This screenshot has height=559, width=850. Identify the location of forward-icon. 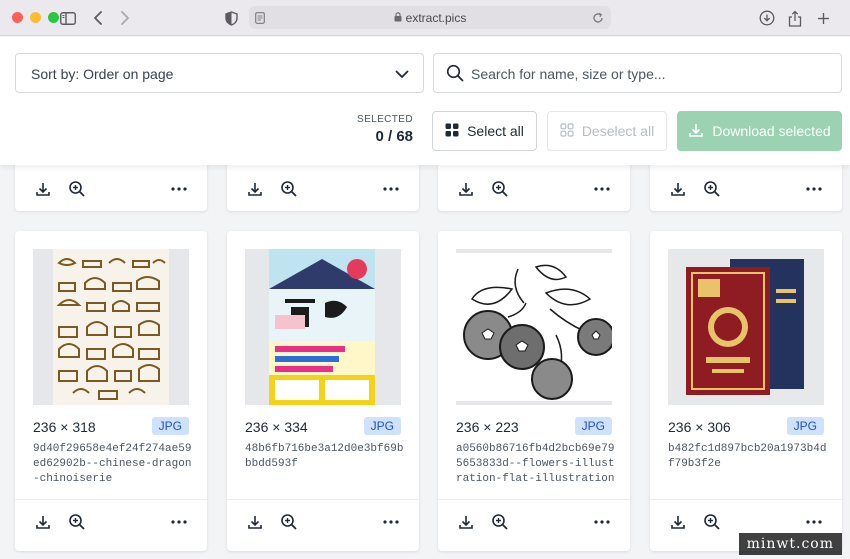
(125, 18).